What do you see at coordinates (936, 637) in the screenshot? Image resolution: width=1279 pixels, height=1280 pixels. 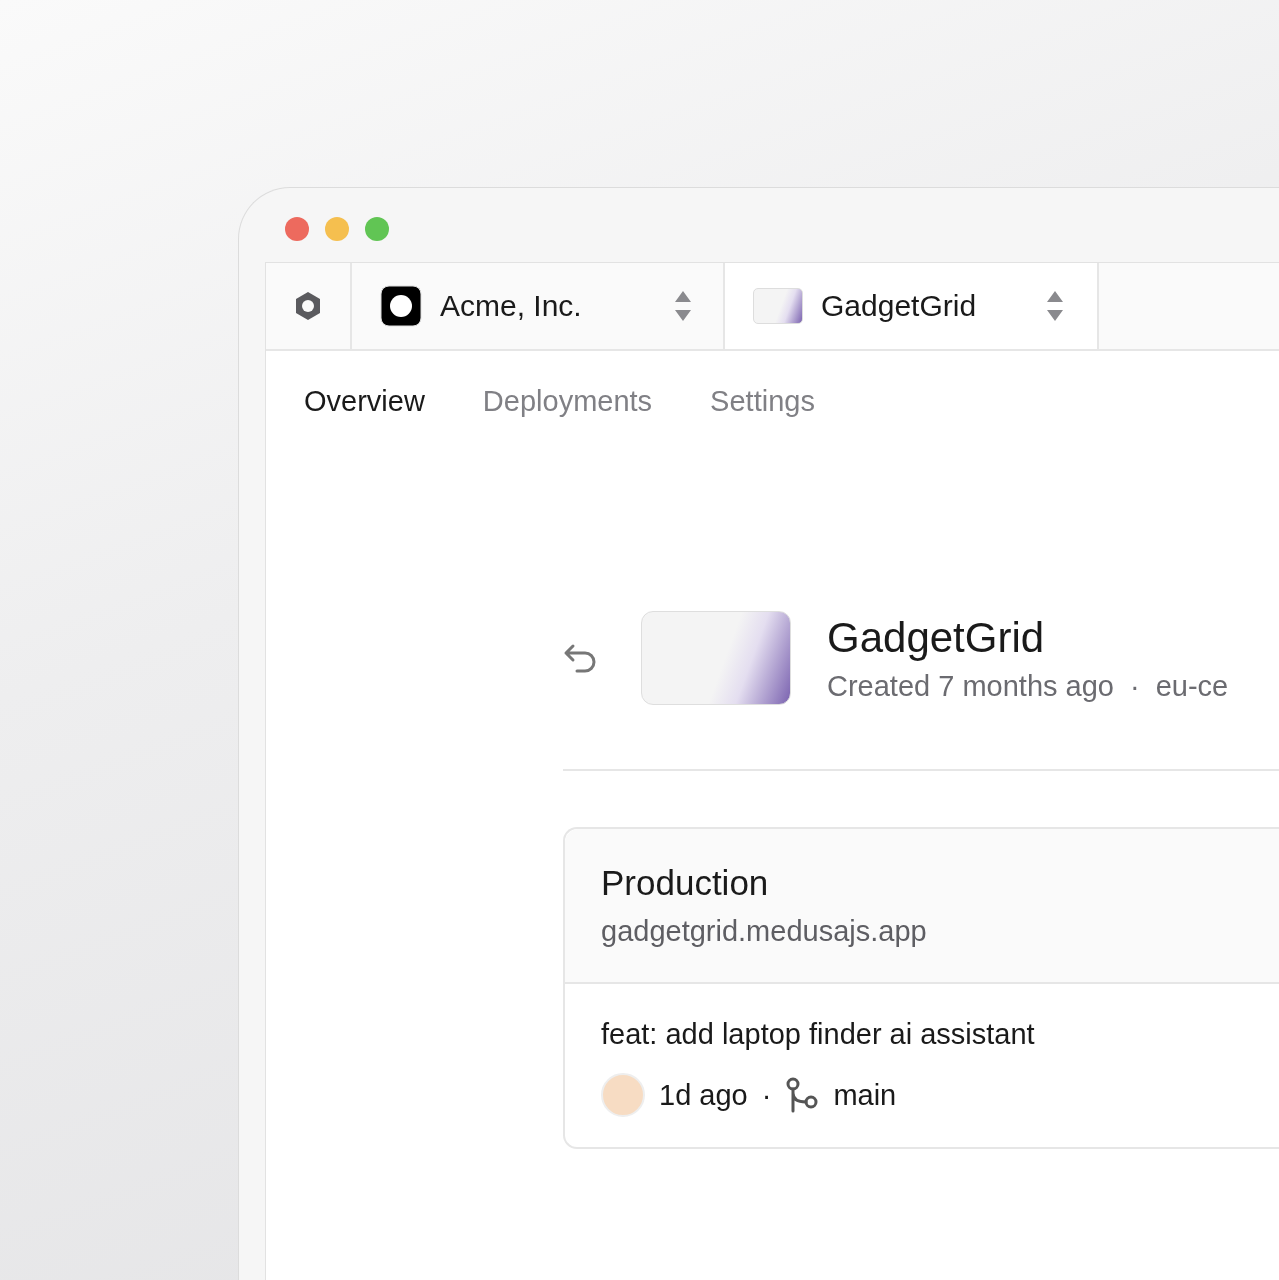 I see `project-title: GadgetGrid` at bounding box center [936, 637].